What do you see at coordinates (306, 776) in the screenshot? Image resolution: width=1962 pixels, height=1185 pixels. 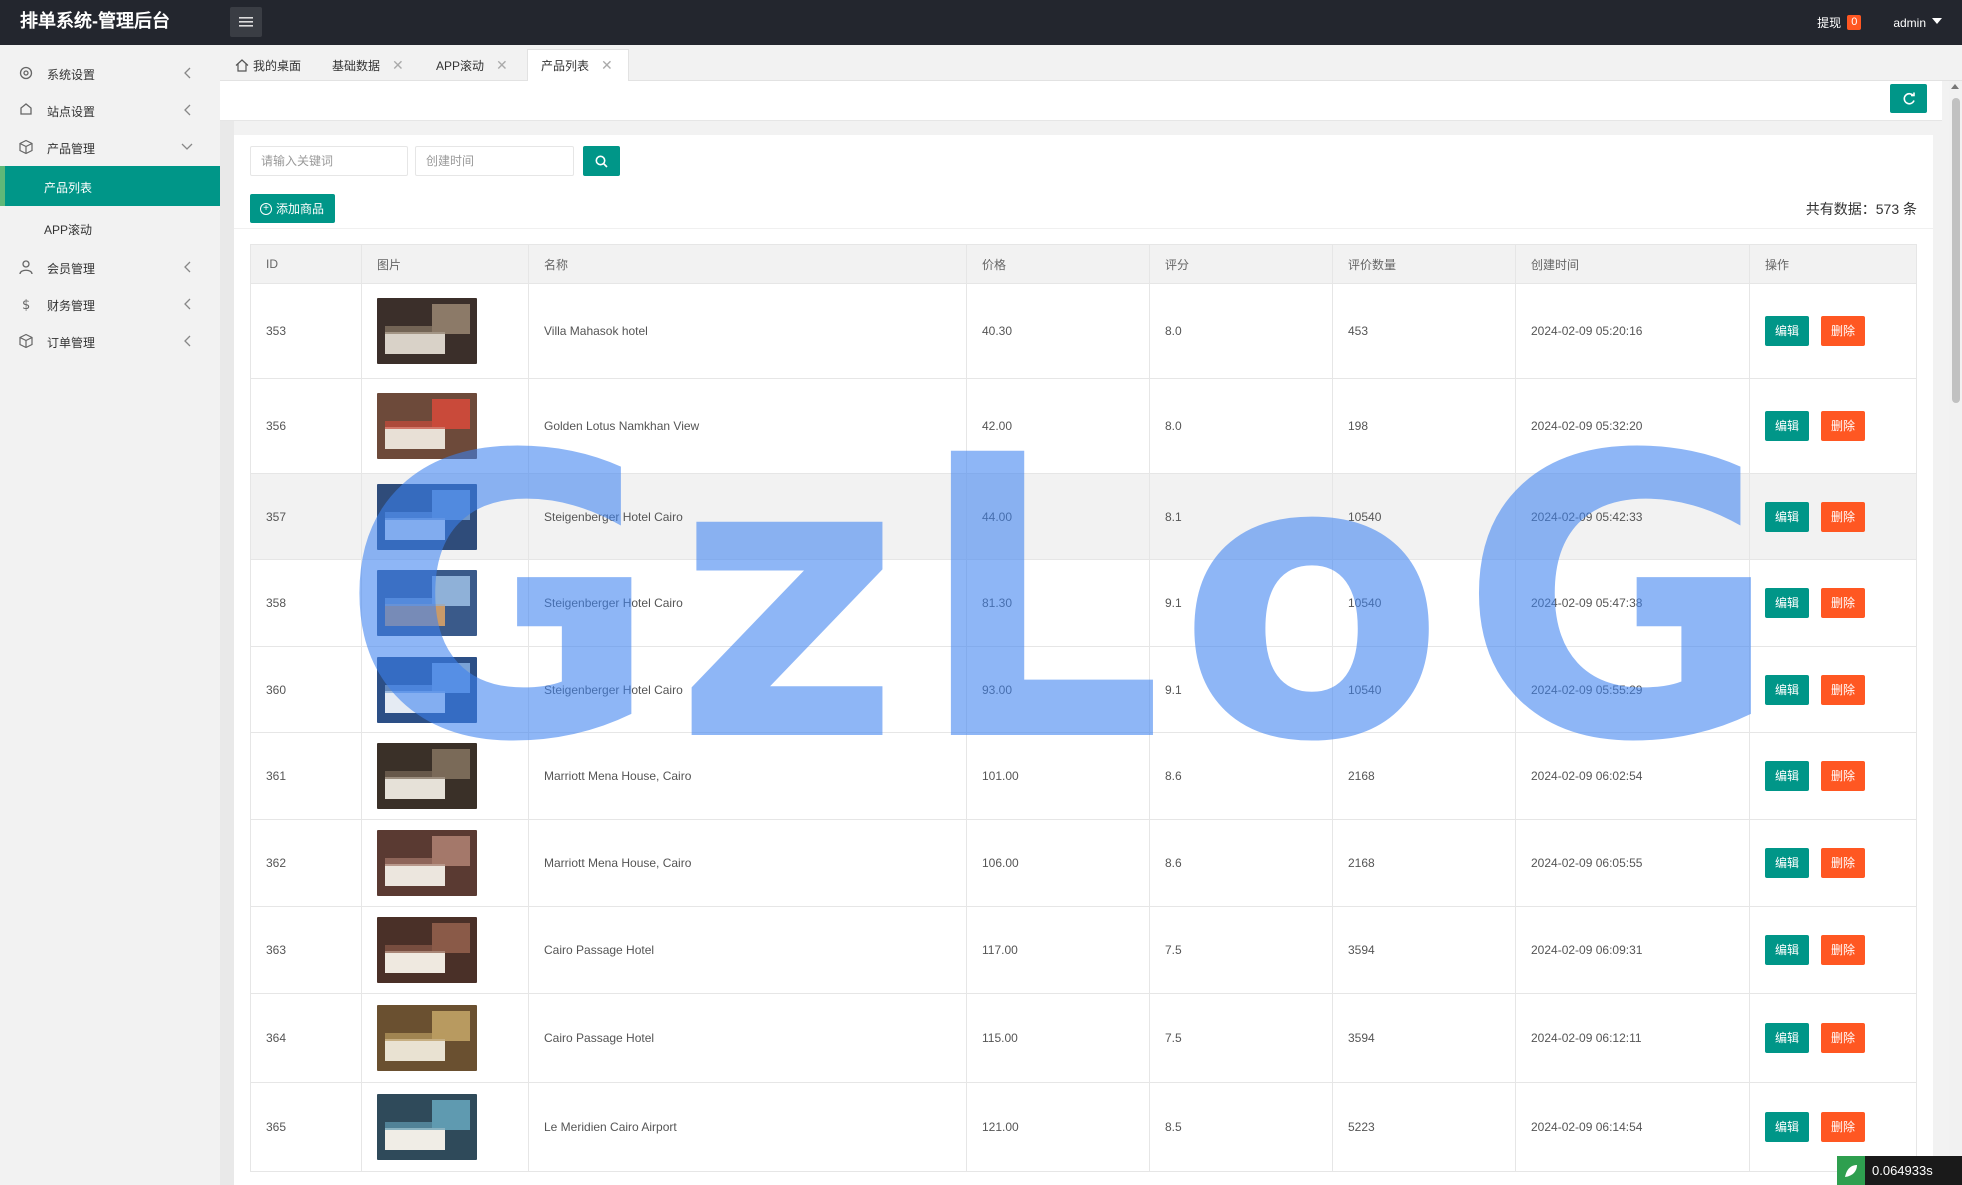 I see `cell-id: 361` at bounding box center [306, 776].